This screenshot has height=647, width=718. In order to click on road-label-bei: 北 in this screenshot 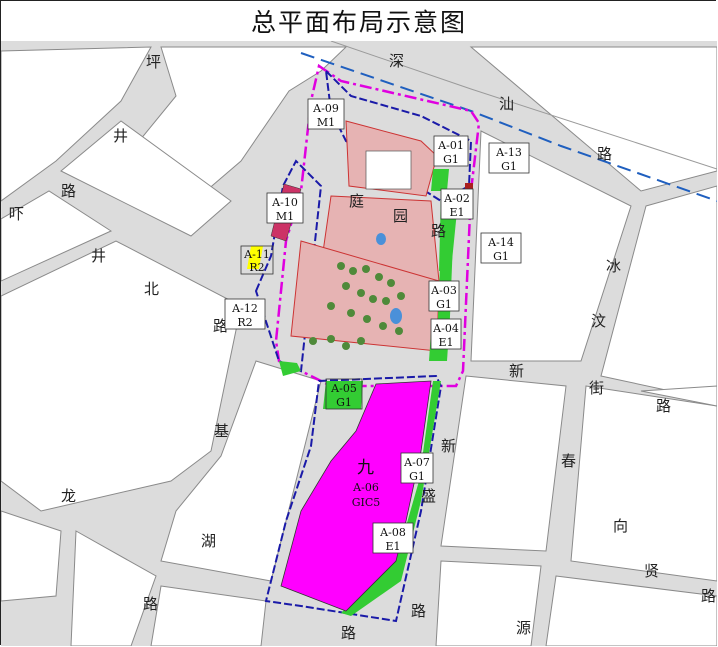, I will do `click(151, 289)`.